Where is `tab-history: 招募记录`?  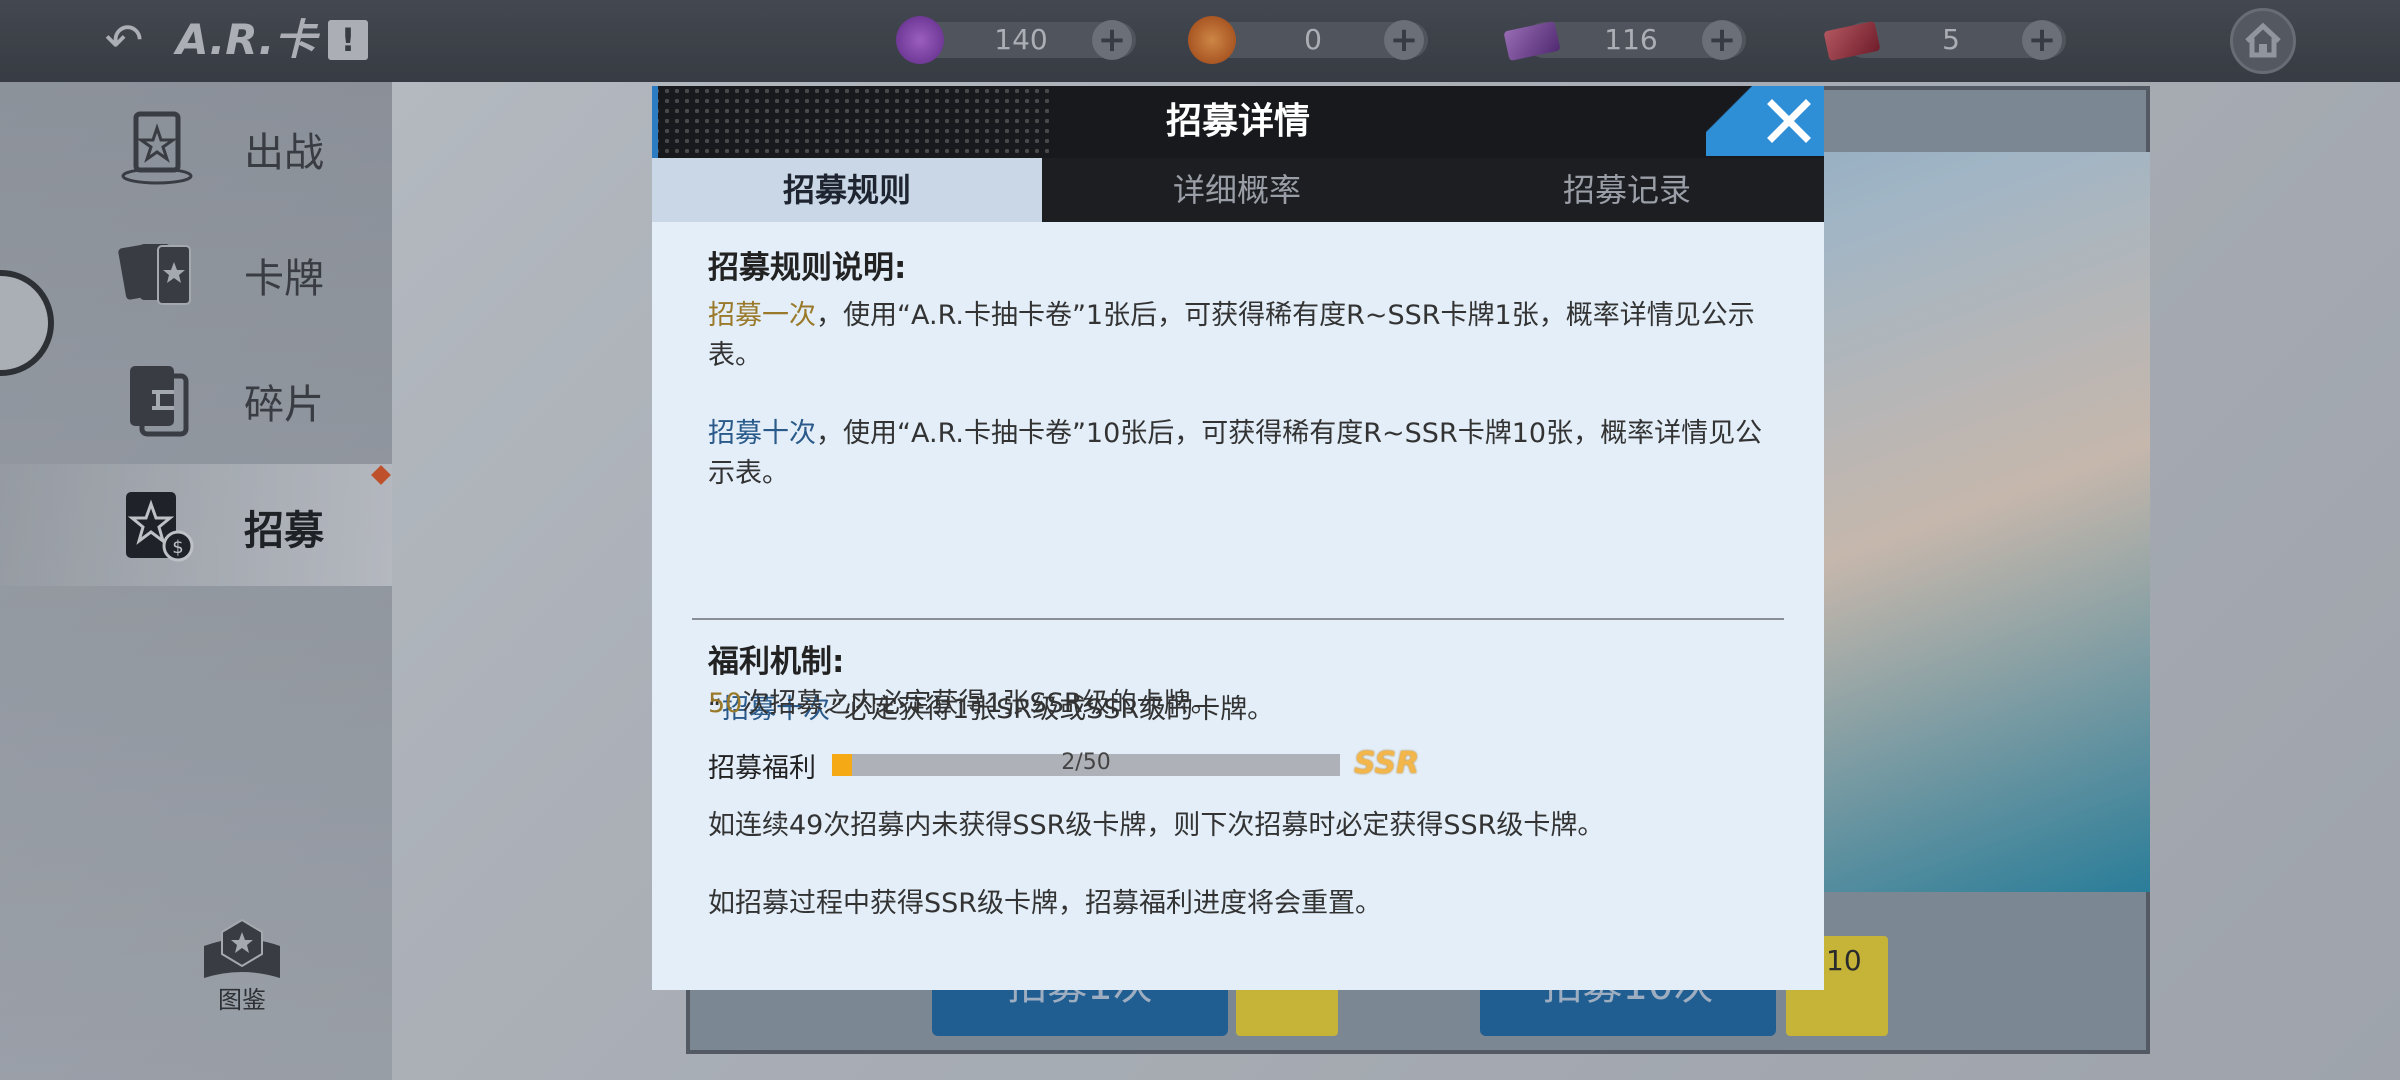 tab-history: 招募记录 is located at coordinates (1627, 190).